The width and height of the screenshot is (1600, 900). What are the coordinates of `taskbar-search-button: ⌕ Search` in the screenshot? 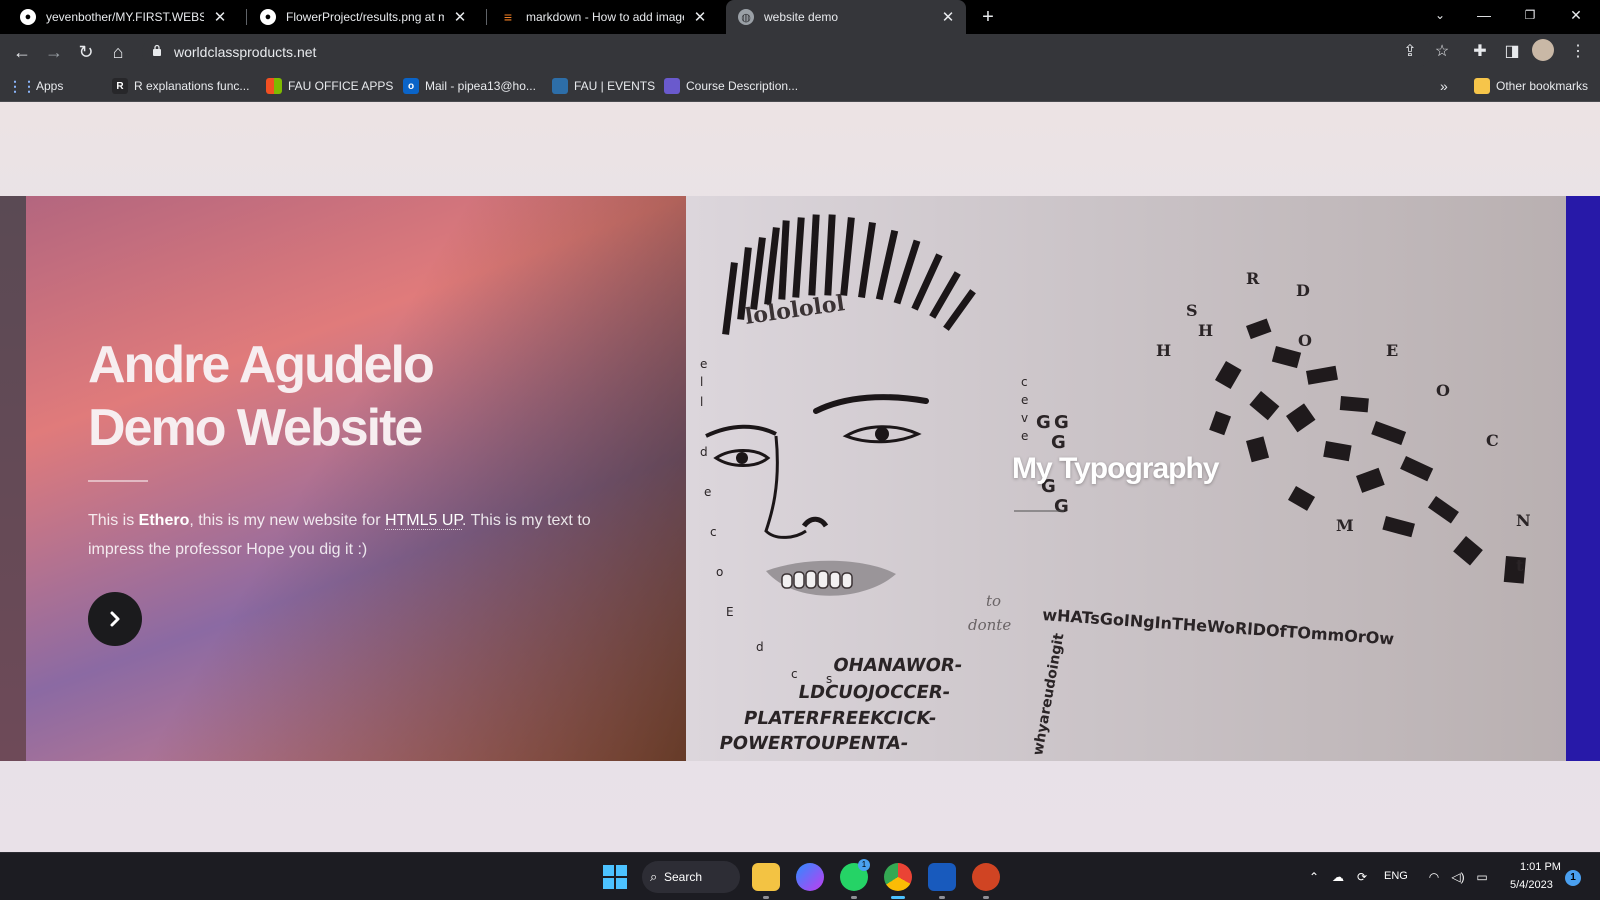 It's located at (691, 877).